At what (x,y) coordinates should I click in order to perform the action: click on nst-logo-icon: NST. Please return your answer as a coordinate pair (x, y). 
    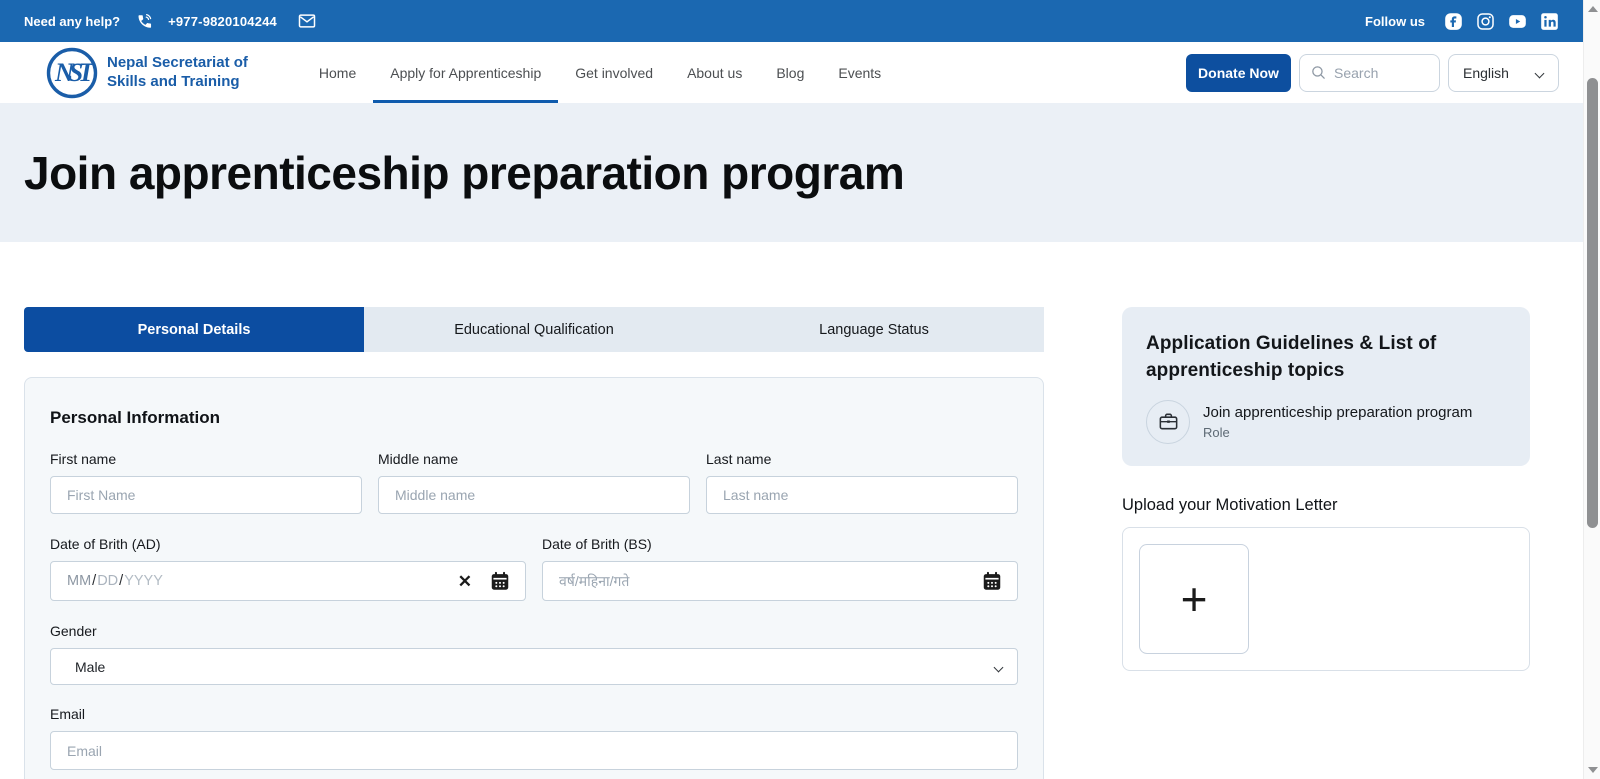
    Looking at the image, I should click on (72, 73).